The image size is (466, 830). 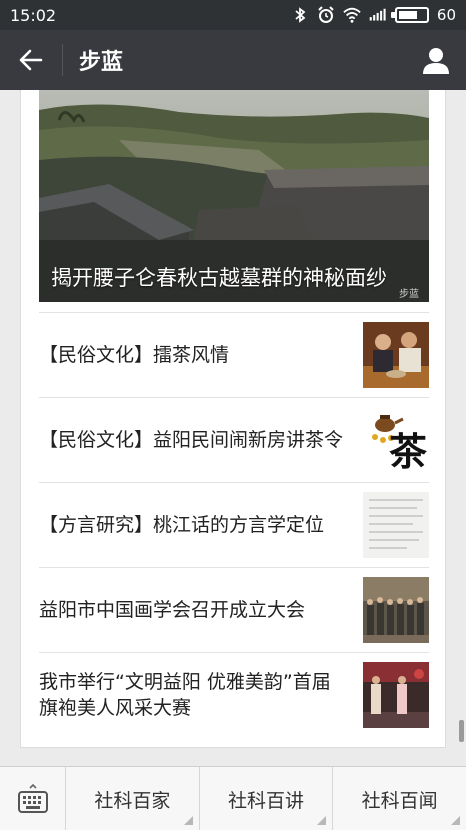 What do you see at coordinates (352, 15) in the screenshot?
I see `wifi-icon` at bounding box center [352, 15].